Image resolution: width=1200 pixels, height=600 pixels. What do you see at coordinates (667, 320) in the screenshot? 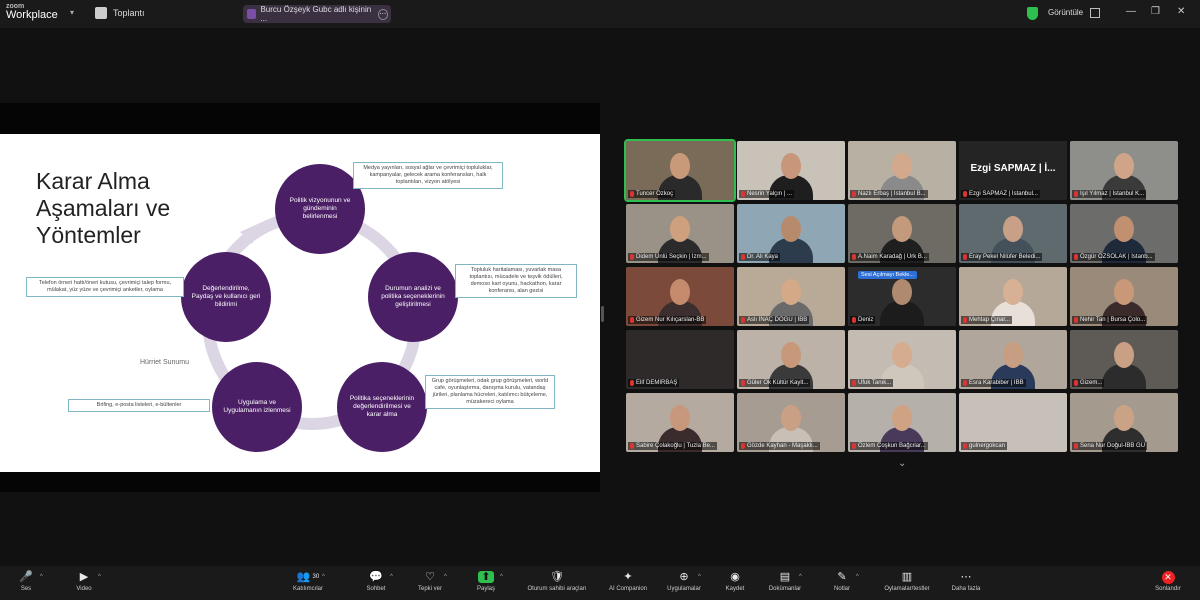
I see `participant-name-label: Gizem Nur Kılıçarslan-BB` at bounding box center [667, 320].